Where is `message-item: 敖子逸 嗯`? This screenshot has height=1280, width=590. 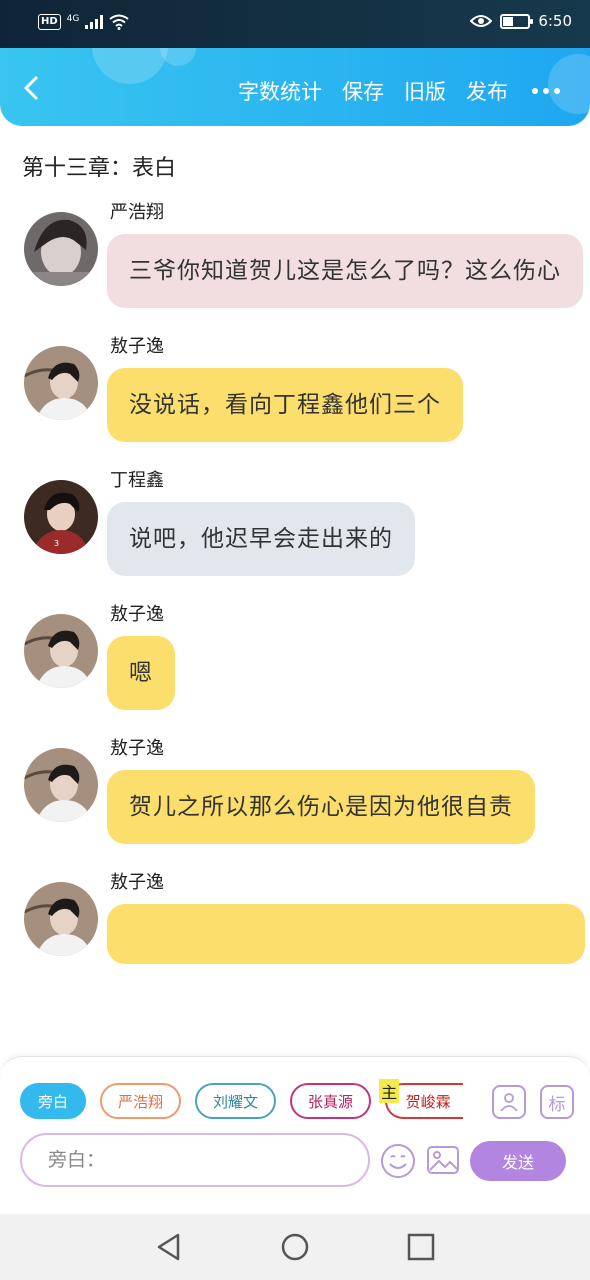
message-item: 敖子逸 嗯 is located at coordinates (295, 654).